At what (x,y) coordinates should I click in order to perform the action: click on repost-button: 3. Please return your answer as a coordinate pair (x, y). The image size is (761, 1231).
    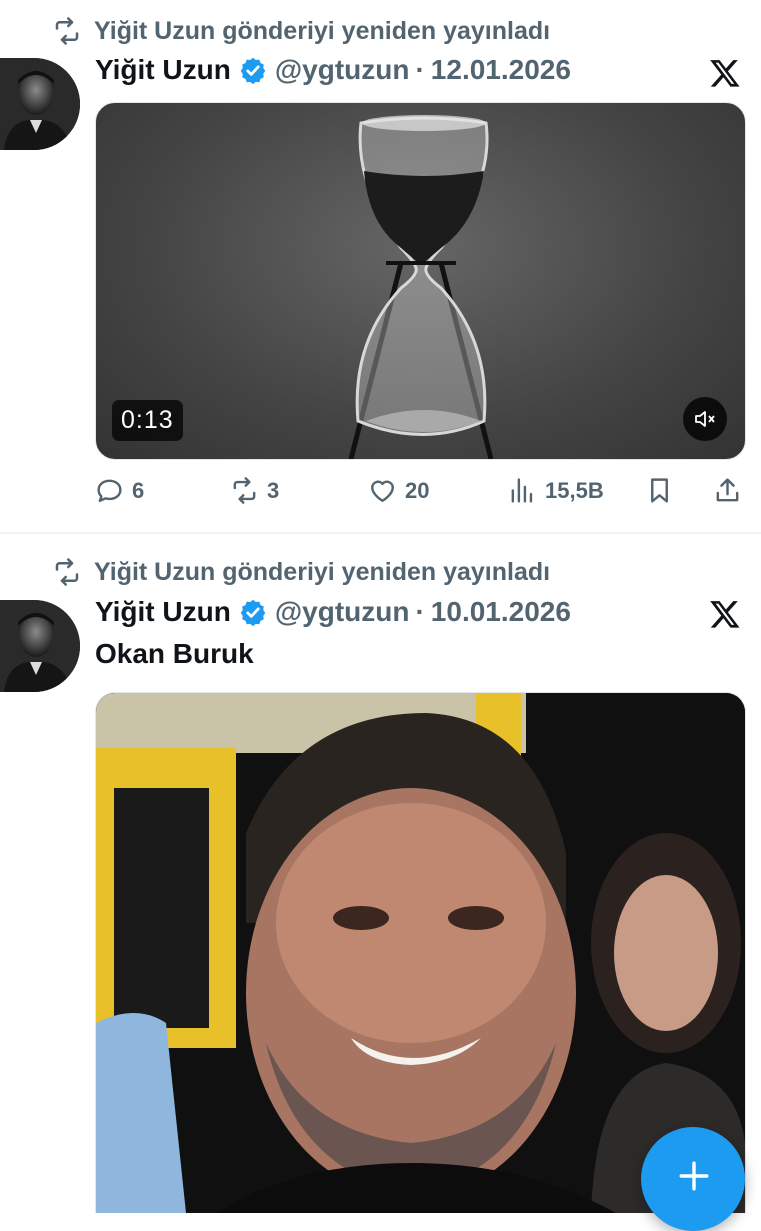
    Looking at the image, I should click on (254, 490).